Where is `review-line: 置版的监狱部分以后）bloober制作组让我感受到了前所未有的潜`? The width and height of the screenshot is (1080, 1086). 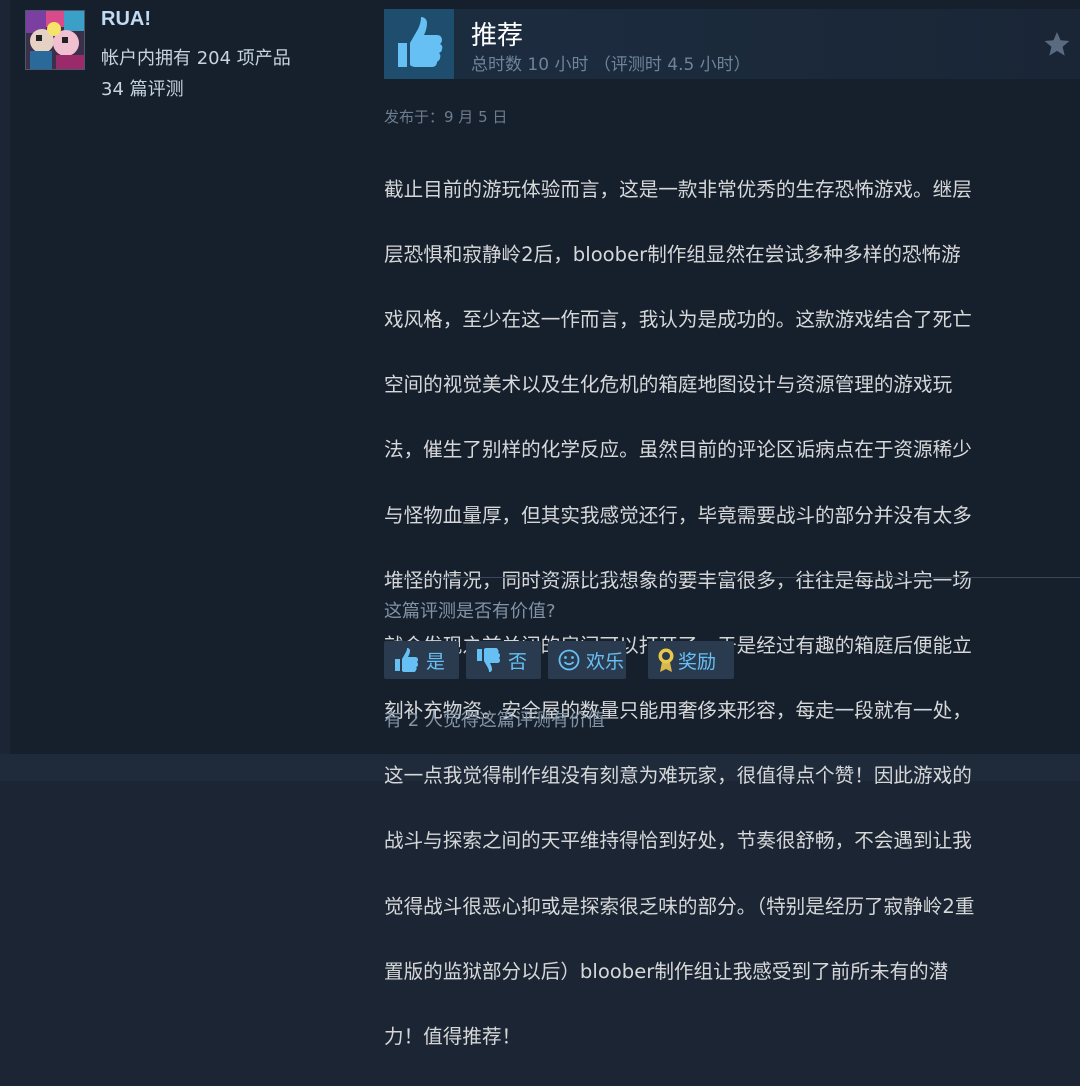 review-line: 置版的监狱部分以后）bloober制作组让我感受到了前所未有的潜 is located at coordinates (666, 971).